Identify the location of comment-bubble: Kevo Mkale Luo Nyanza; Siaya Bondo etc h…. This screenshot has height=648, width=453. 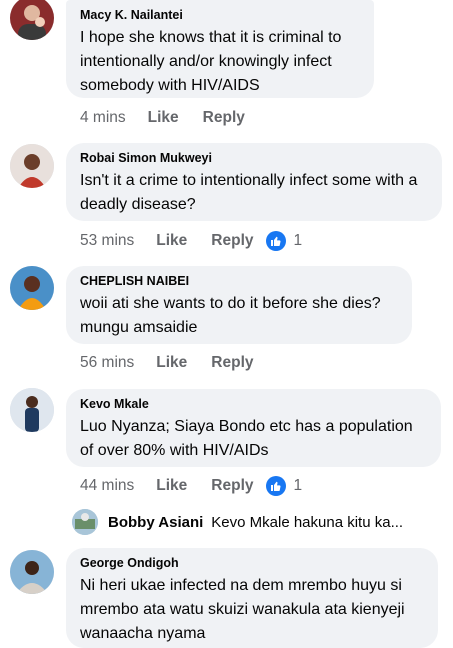
(253, 428).